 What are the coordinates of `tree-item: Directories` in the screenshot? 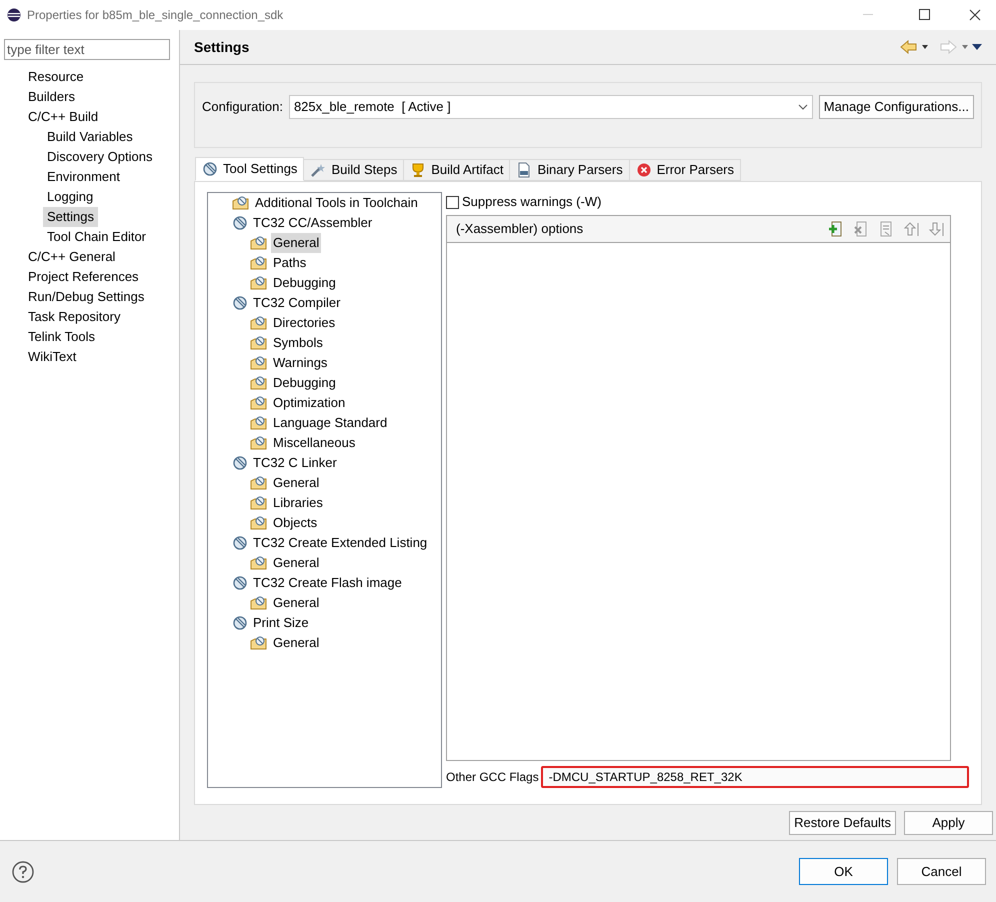 It's located at (304, 323).